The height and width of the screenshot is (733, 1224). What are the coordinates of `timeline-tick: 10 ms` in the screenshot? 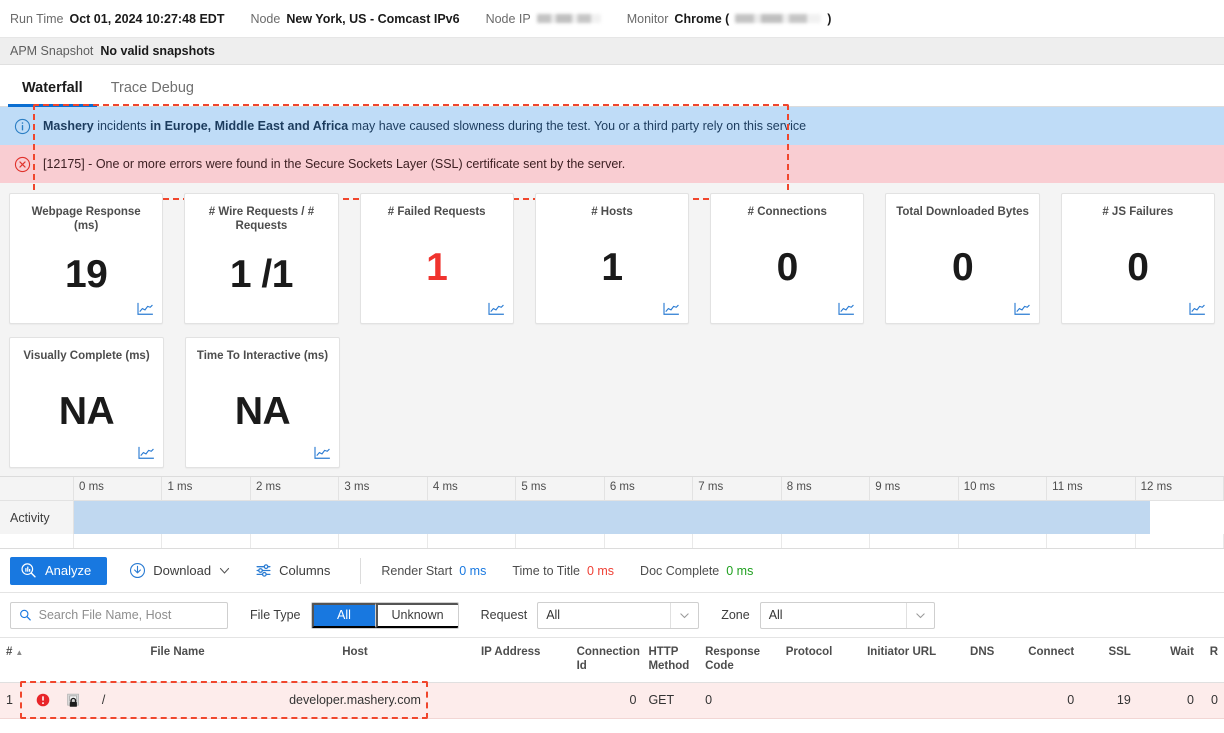 It's located at (1003, 488).